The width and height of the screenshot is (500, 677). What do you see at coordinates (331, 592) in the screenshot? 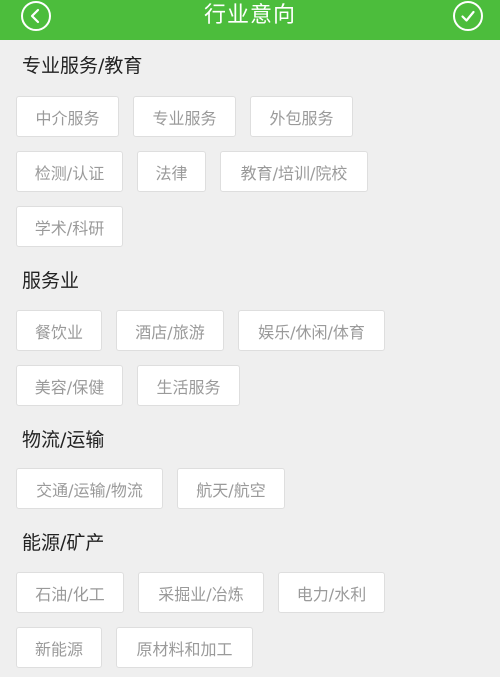
I see `industry-chip: 电力/水利` at bounding box center [331, 592].